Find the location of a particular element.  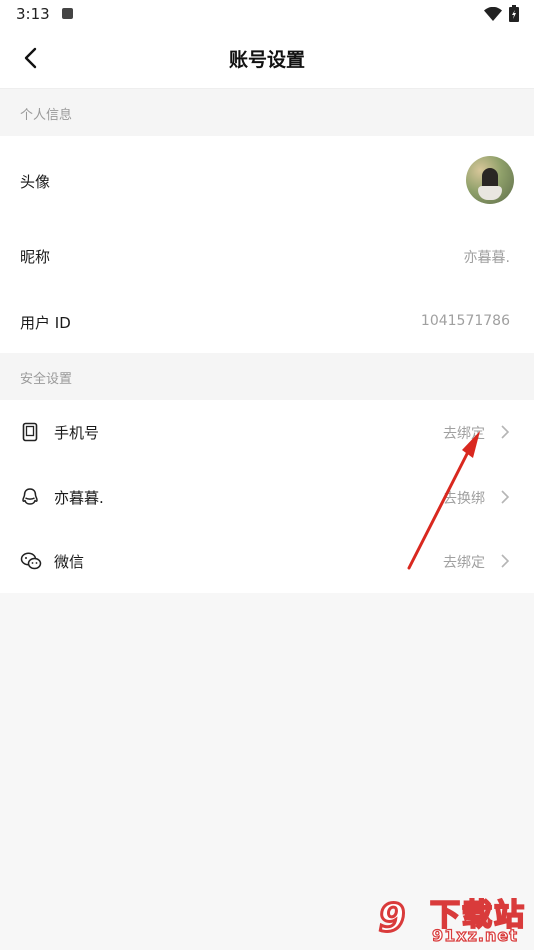

wechat-label: 微信 is located at coordinates (69, 562).